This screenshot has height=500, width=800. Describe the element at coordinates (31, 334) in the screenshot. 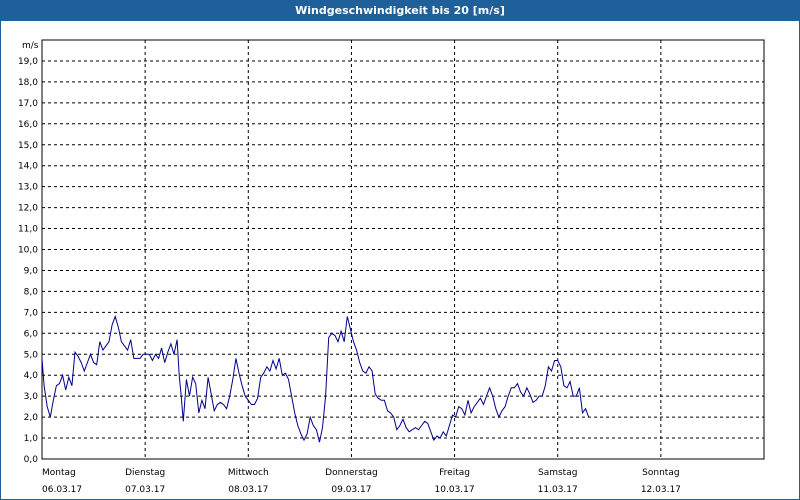

I see `y-tick-label: 6,0` at that location.